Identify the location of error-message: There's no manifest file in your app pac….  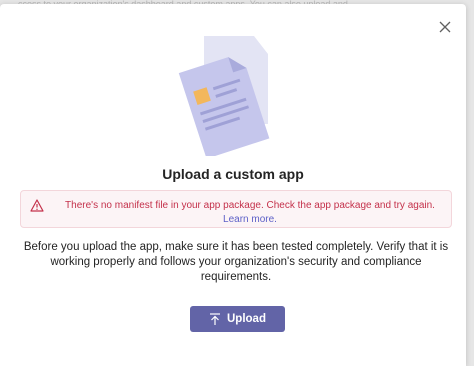
(250, 213).